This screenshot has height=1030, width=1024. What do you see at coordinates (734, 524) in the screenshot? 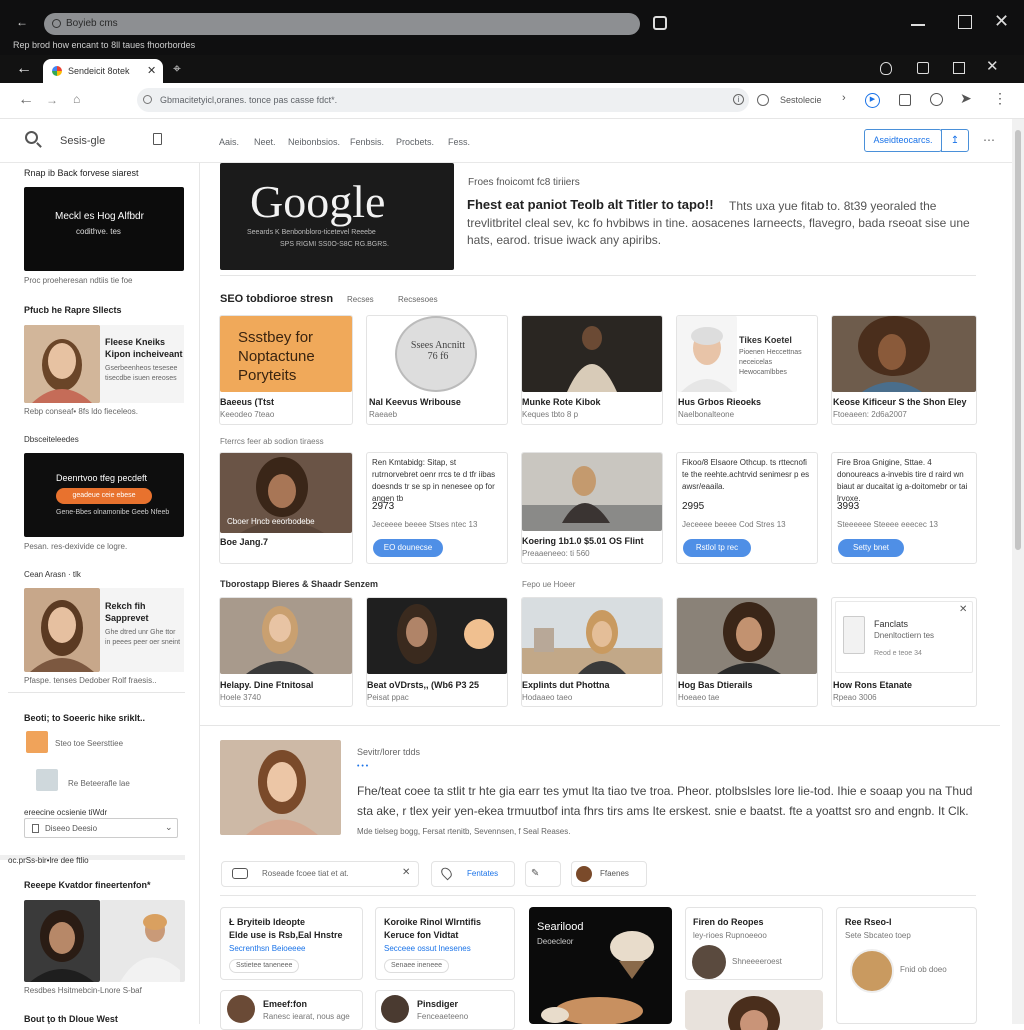
I see `row2-card-4-sub: Jeceeee beeee Cod Stres 13` at bounding box center [734, 524].